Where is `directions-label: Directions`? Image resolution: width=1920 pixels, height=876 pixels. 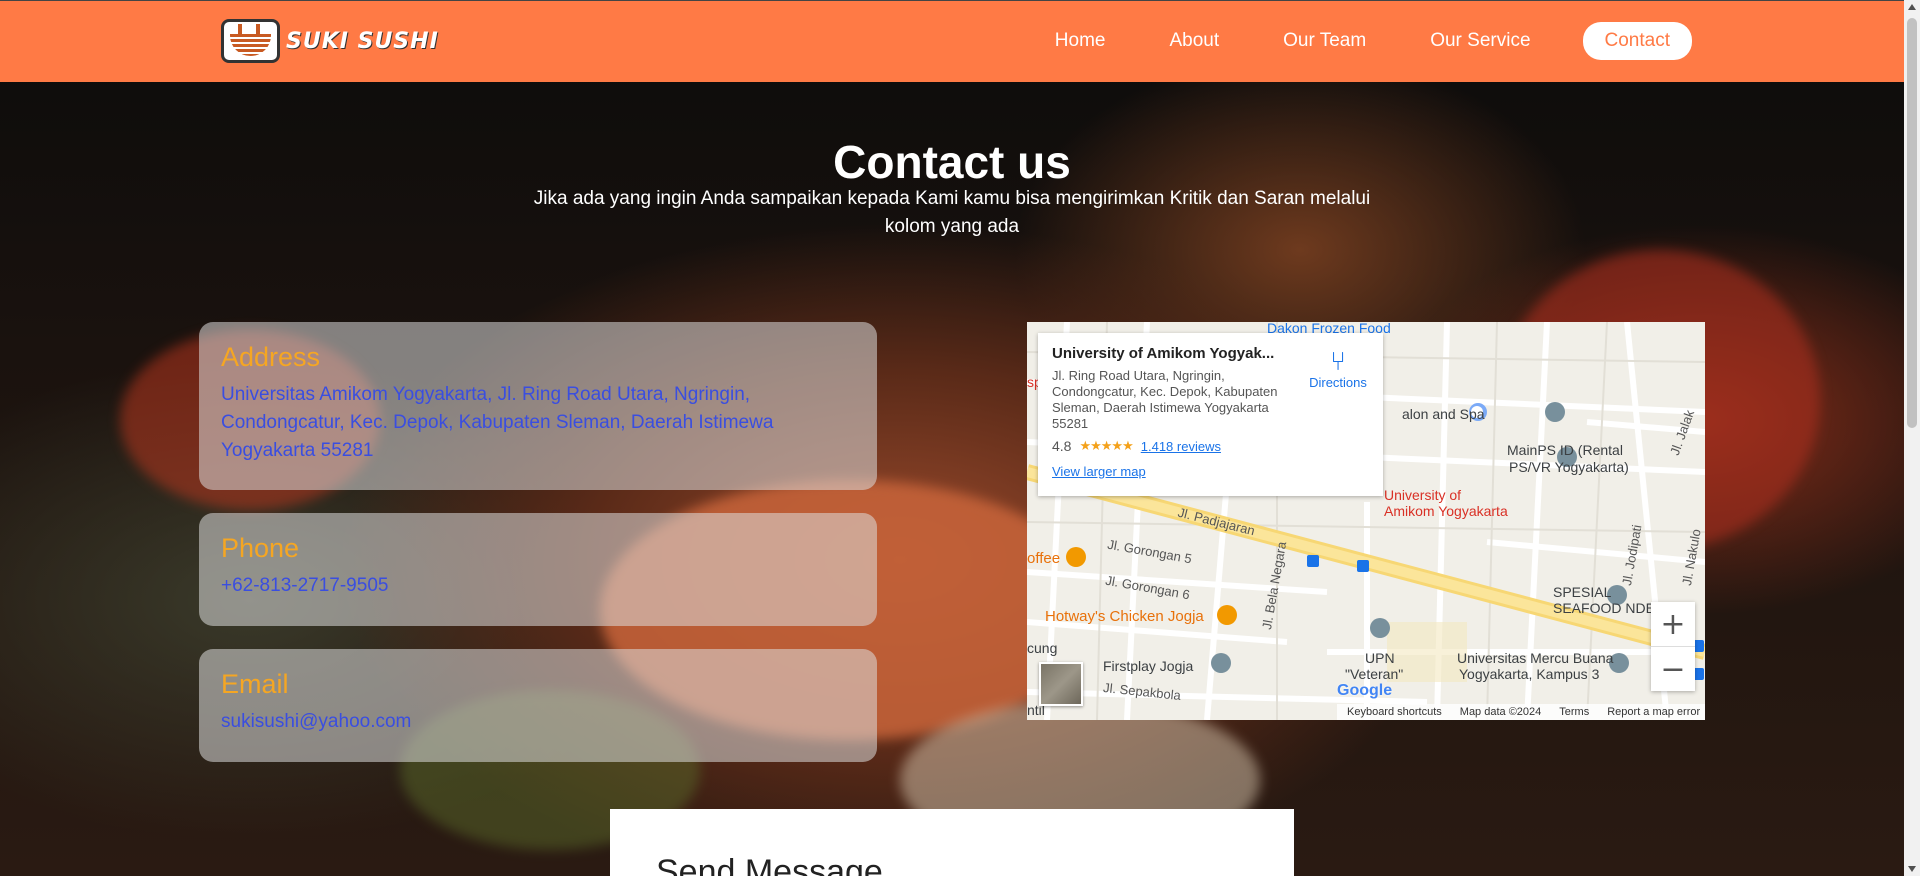
directions-label: Directions is located at coordinates (1338, 382).